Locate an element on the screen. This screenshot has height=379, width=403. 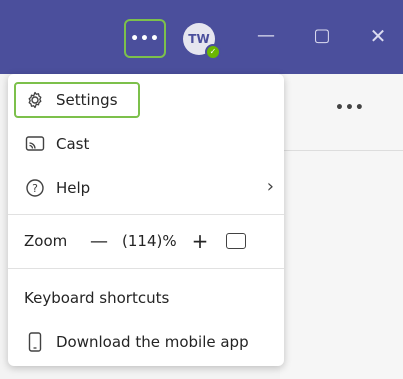
avatar-initials: TW is located at coordinates (199, 39).